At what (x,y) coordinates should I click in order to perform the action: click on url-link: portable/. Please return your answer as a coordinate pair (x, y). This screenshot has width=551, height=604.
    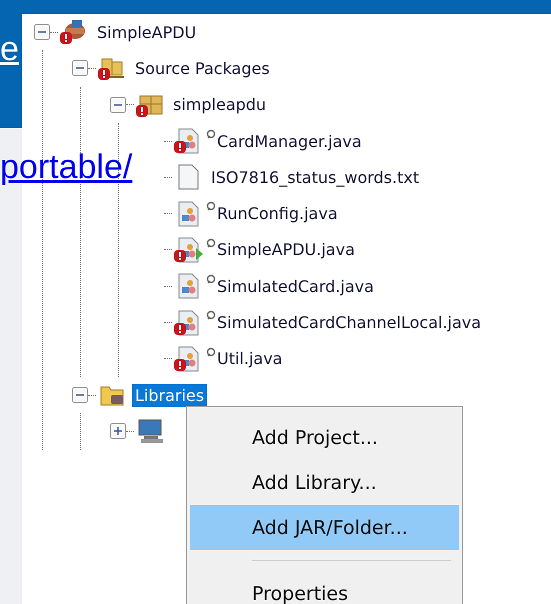
    Looking at the image, I should click on (66, 167).